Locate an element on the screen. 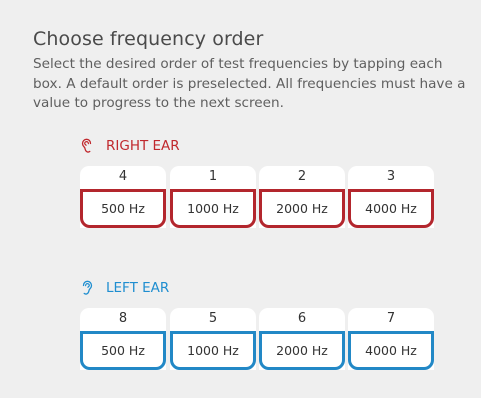 The image size is (481, 398). order-number: 4 is located at coordinates (123, 176).